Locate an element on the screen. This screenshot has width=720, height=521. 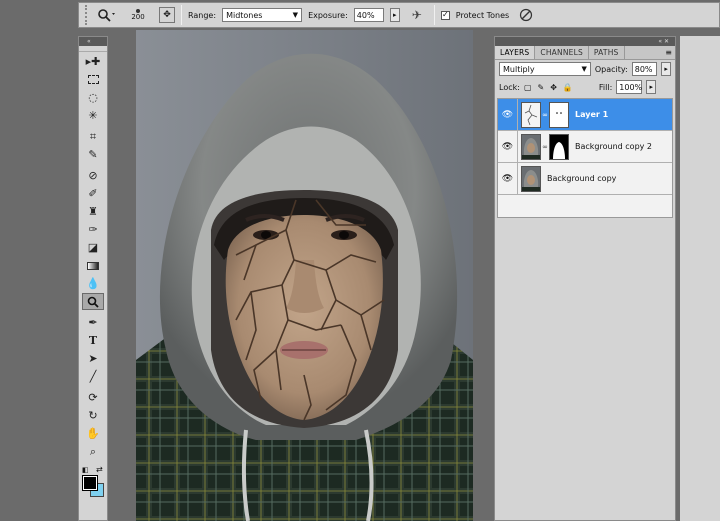
color-swatches: ◧ ⇄ is located at coordinates (93, 482).